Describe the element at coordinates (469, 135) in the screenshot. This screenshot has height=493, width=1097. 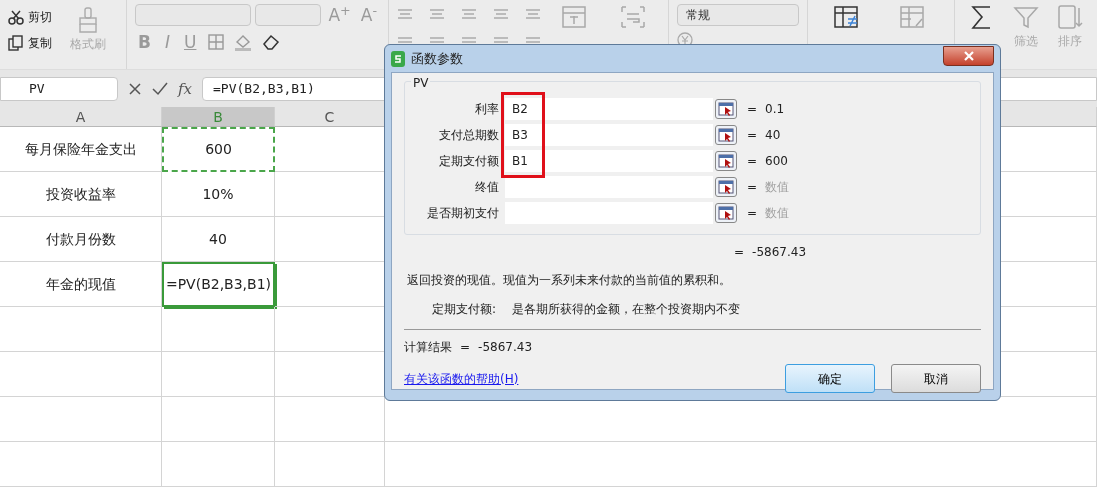
I see `argument-label: 支付总期数` at that location.